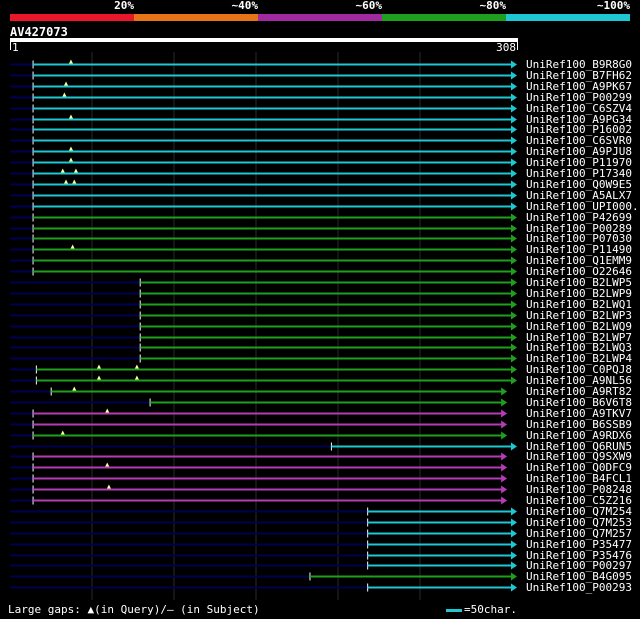 The width and height of the screenshot is (640, 619). Describe the element at coordinates (579, 129) in the screenshot. I see `hit-label: UniRef100_P16002` at that location.